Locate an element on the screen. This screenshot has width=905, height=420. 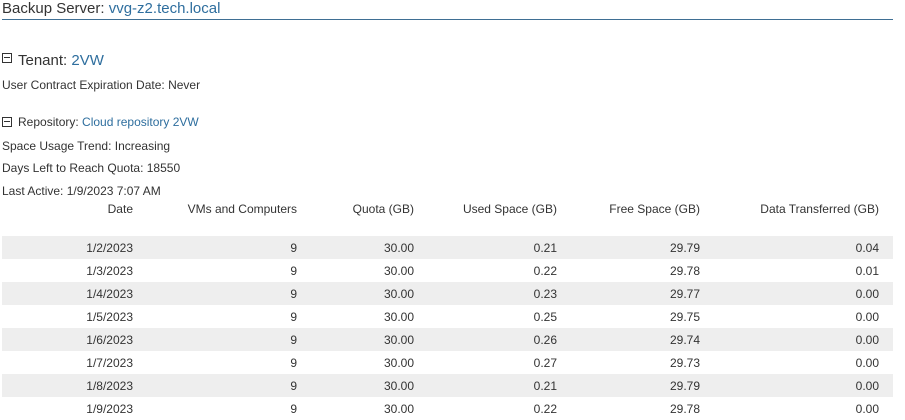
cell-date: 1/5/2023 is located at coordinates (109, 316).